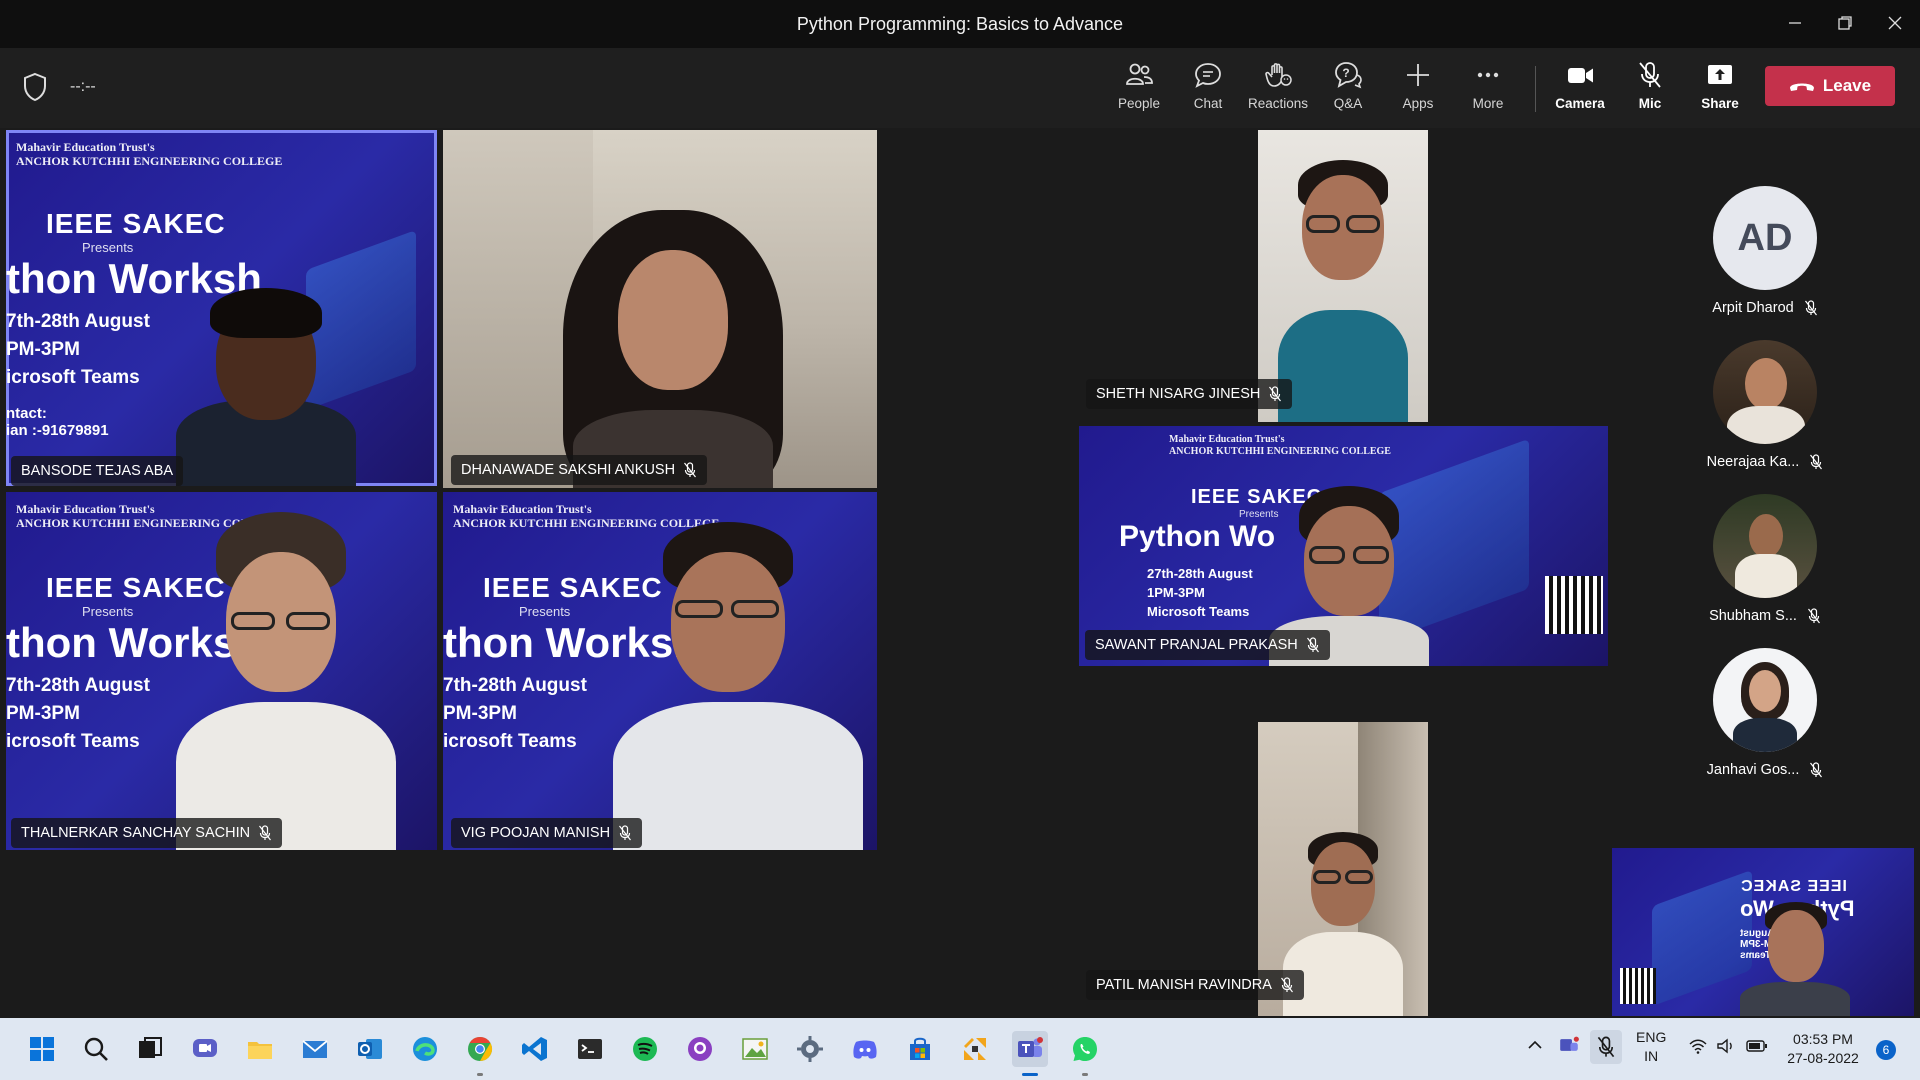  What do you see at coordinates (1580, 89) in the screenshot?
I see `camera-button: Camera` at bounding box center [1580, 89].